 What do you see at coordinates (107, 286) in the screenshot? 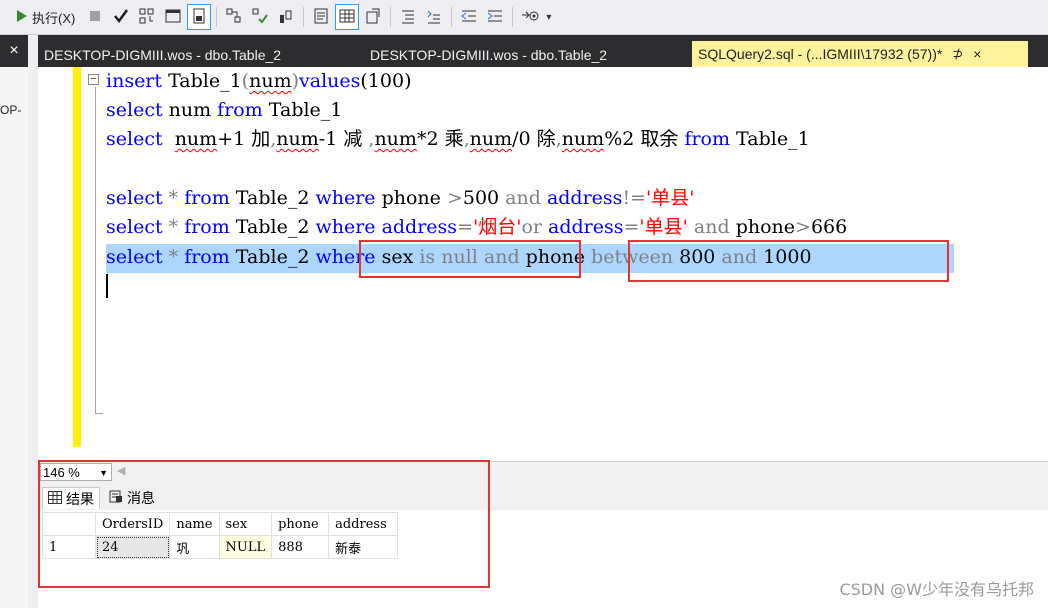
I see `text-caret` at bounding box center [107, 286].